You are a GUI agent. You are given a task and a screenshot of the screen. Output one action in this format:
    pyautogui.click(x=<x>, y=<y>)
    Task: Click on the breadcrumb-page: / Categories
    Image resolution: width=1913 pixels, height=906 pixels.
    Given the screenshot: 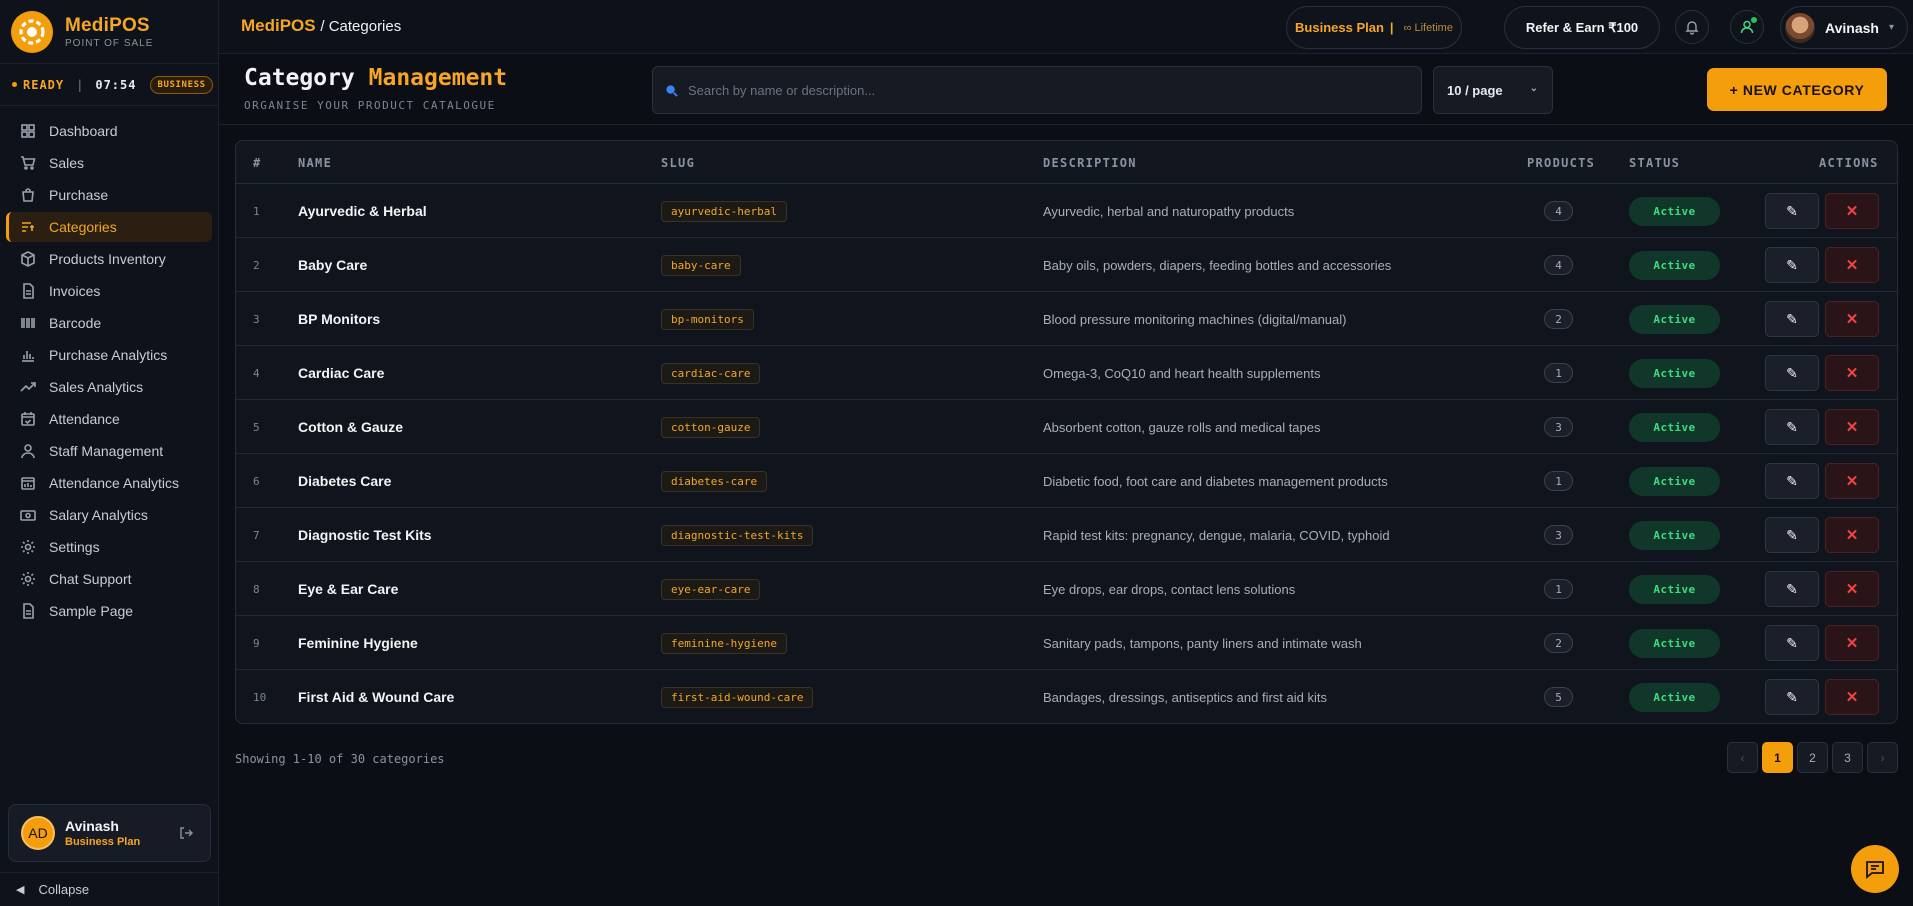 What is the action you would take?
    pyautogui.click(x=361, y=26)
    